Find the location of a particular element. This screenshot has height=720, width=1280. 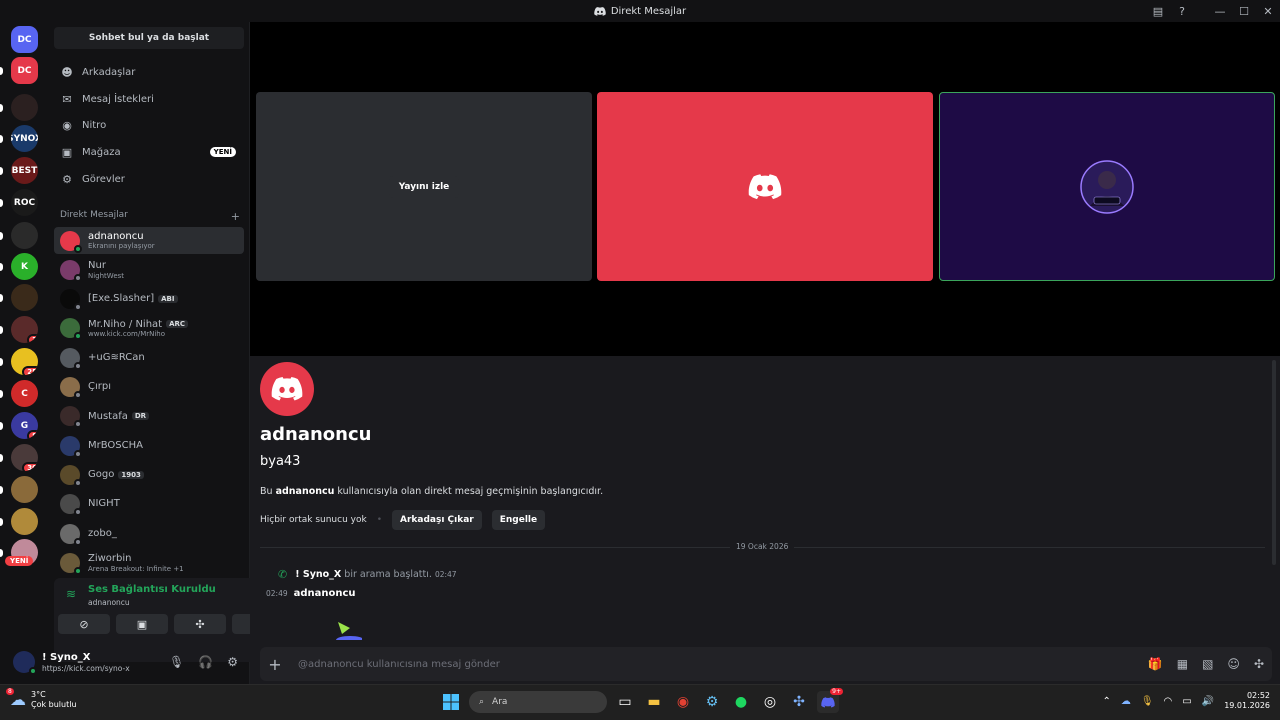

dm-item: Çırpı is located at coordinates (149, 387).